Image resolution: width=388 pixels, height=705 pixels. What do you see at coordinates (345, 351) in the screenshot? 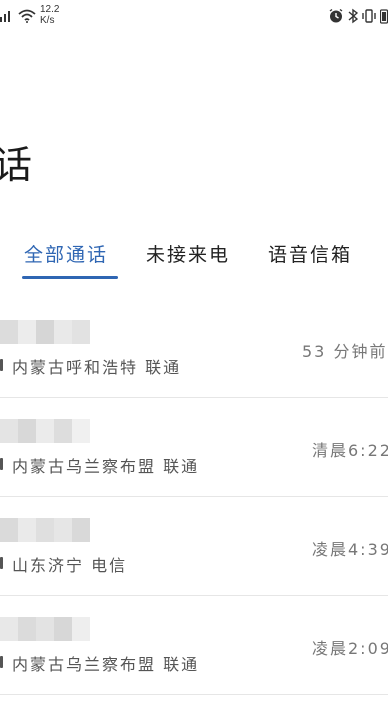
I see `call-time: 53 分钟前` at bounding box center [345, 351].